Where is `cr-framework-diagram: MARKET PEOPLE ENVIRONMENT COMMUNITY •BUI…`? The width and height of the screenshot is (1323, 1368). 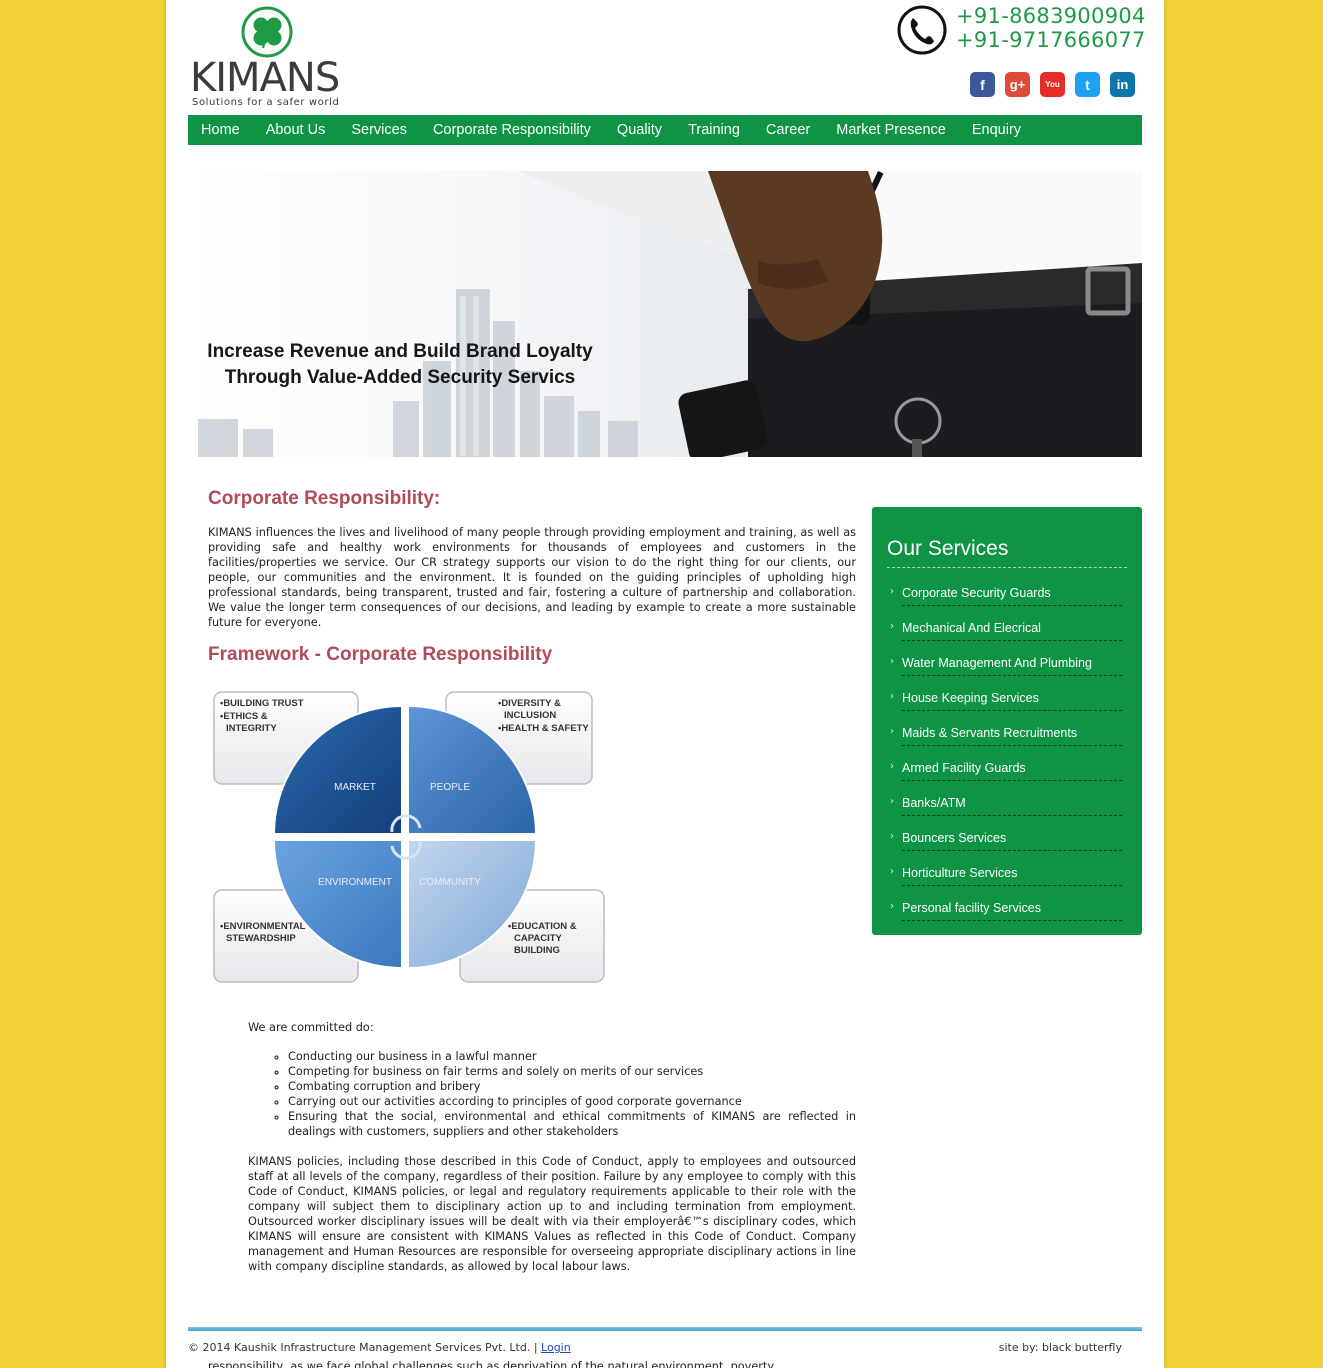
cr-framework-diagram: MARKET PEOPLE ENVIRONMENT COMMUNITY •BUI… is located at coordinates (409, 837).